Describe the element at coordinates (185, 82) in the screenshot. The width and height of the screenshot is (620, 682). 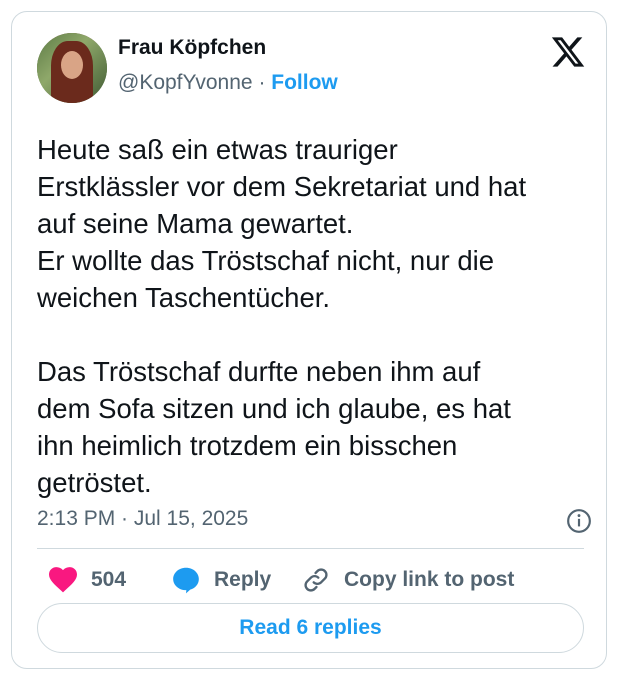
I see `handle: @KopfYvonne` at that location.